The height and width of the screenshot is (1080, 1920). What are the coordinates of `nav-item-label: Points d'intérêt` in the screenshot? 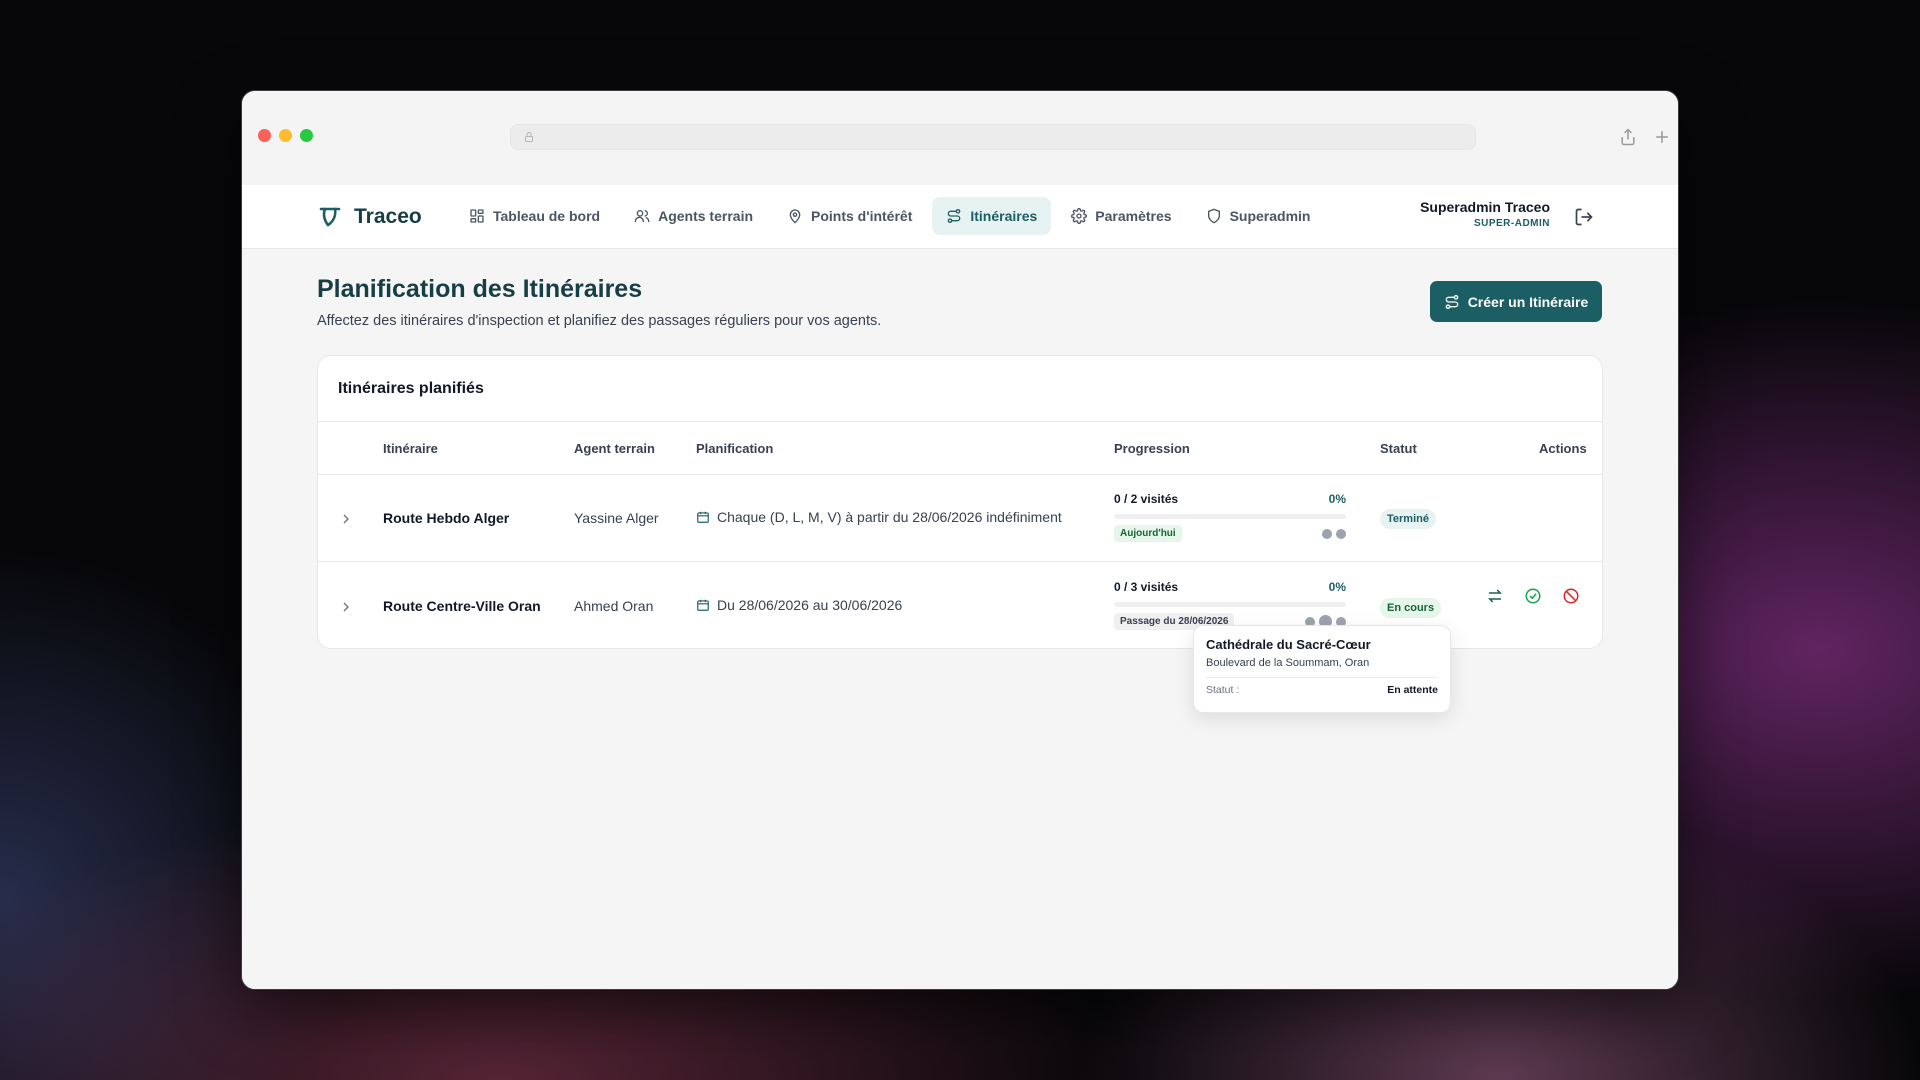 It's located at (862, 216).